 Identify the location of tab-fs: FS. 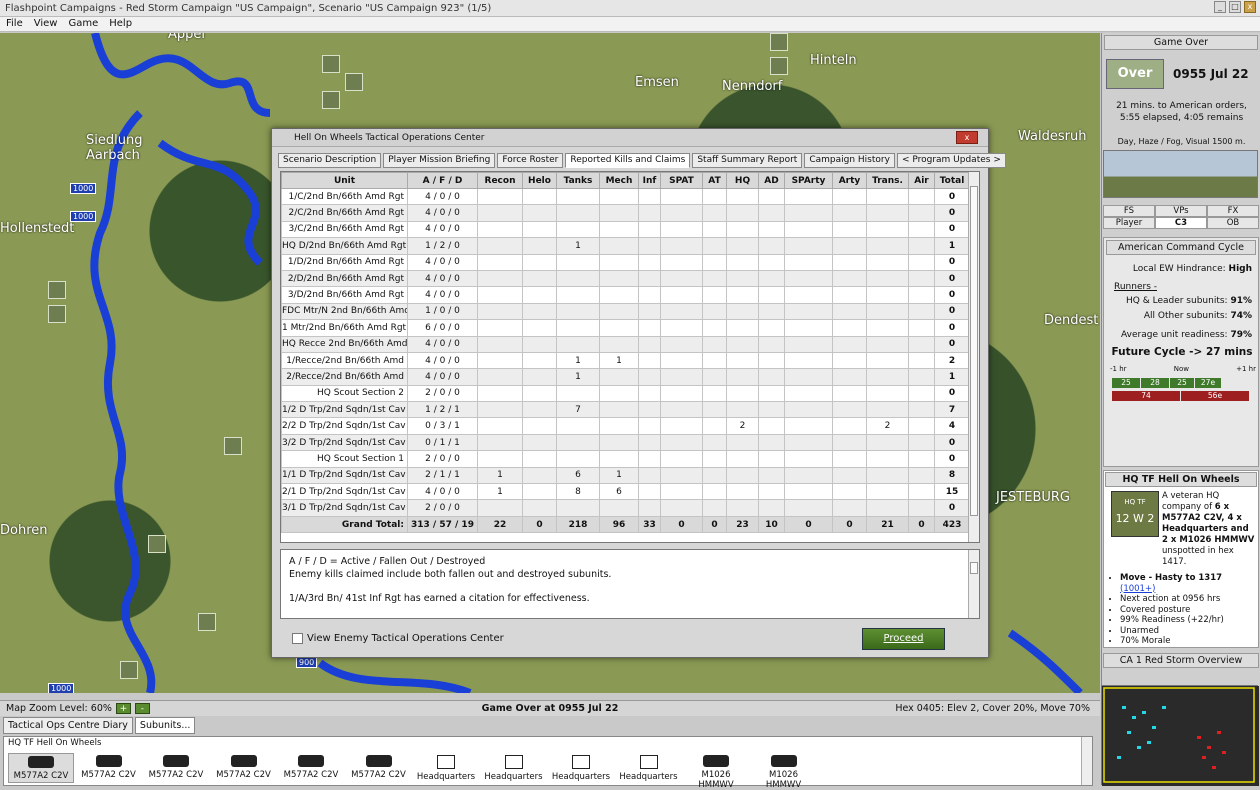
(1129, 211).